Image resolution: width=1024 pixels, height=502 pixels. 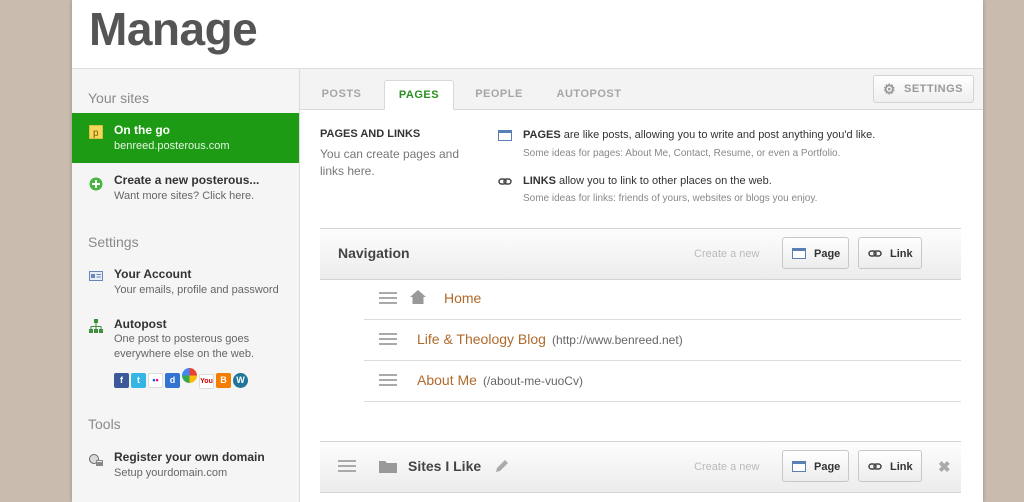 I want to click on nav-item-label: Home, so click(x=462, y=298).